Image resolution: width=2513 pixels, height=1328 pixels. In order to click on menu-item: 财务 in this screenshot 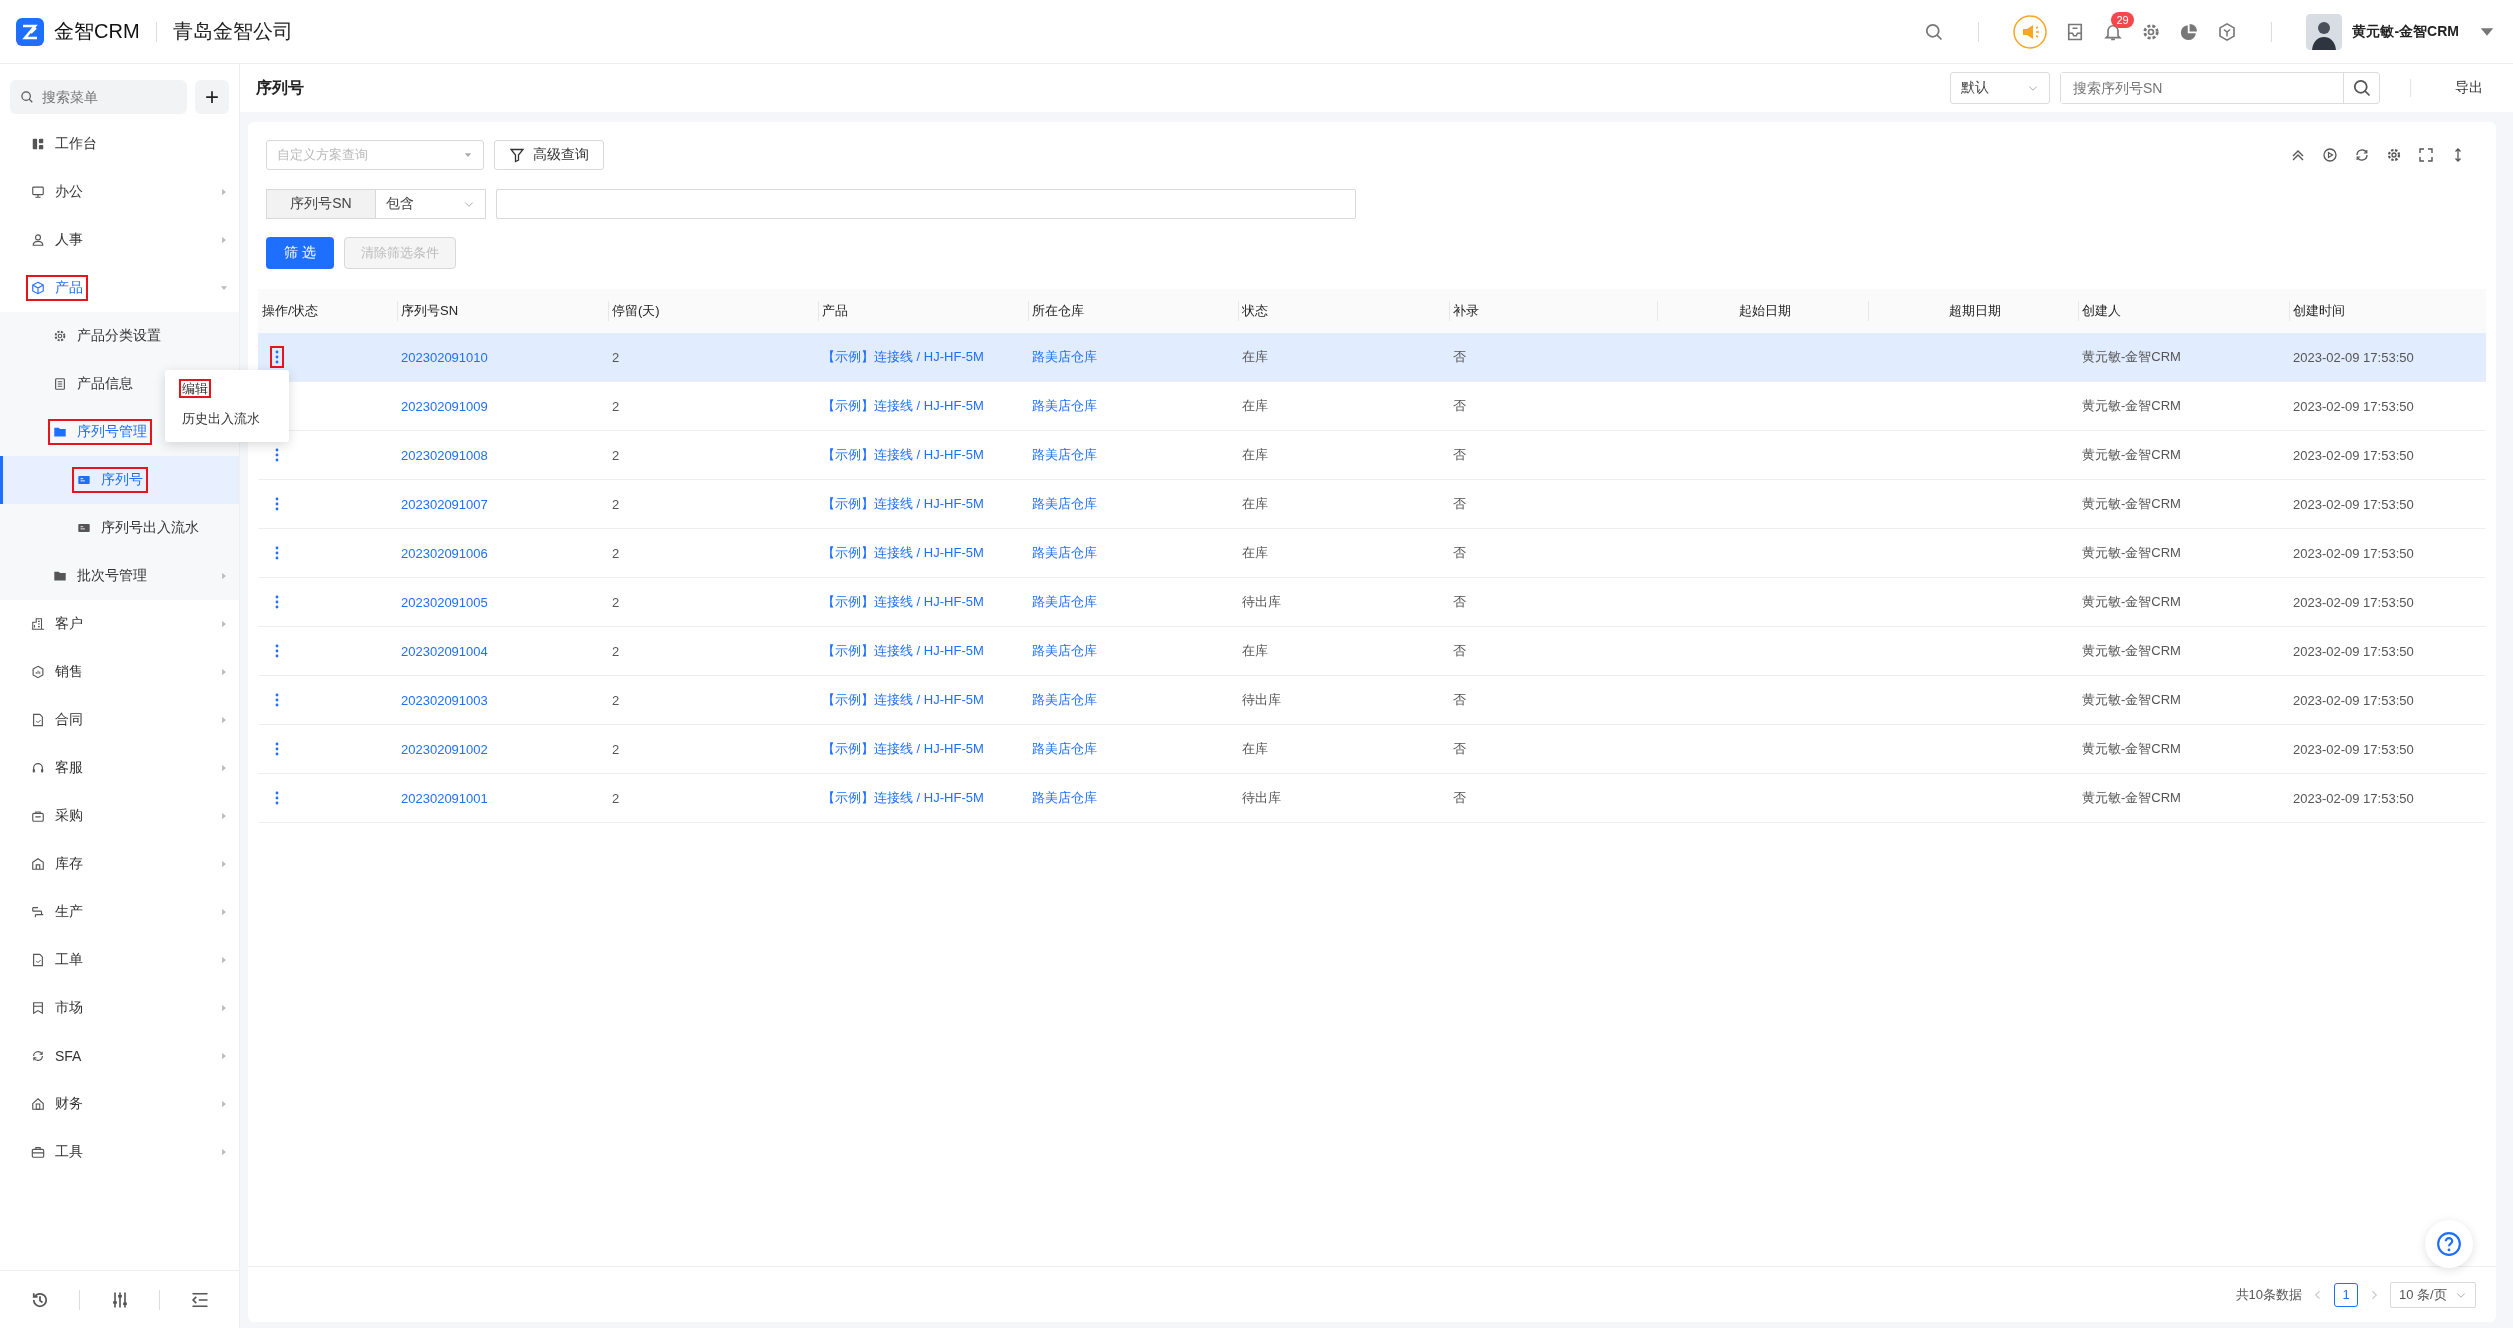, I will do `click(119, 1104)`.